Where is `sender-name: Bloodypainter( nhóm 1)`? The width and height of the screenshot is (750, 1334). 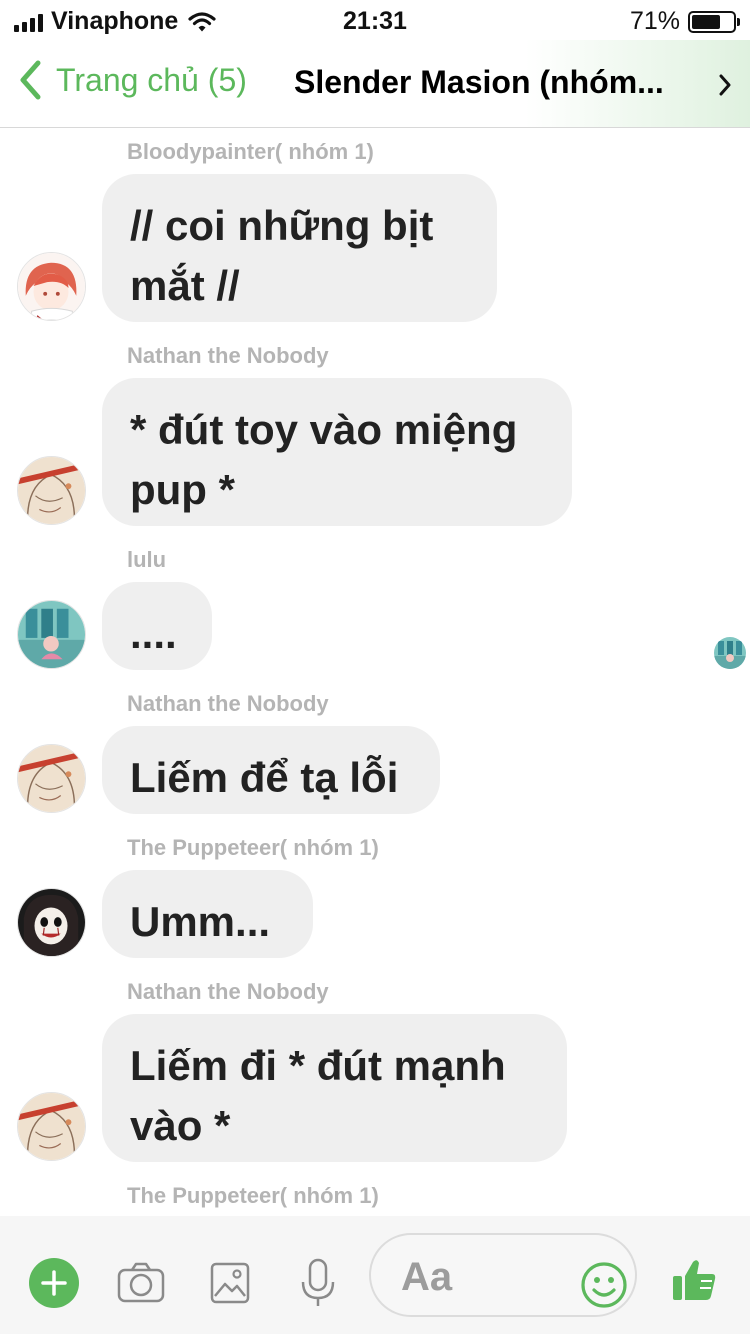
sender-name: Bloodypainter( nhóm 1) is located at coordinates (250, 151).